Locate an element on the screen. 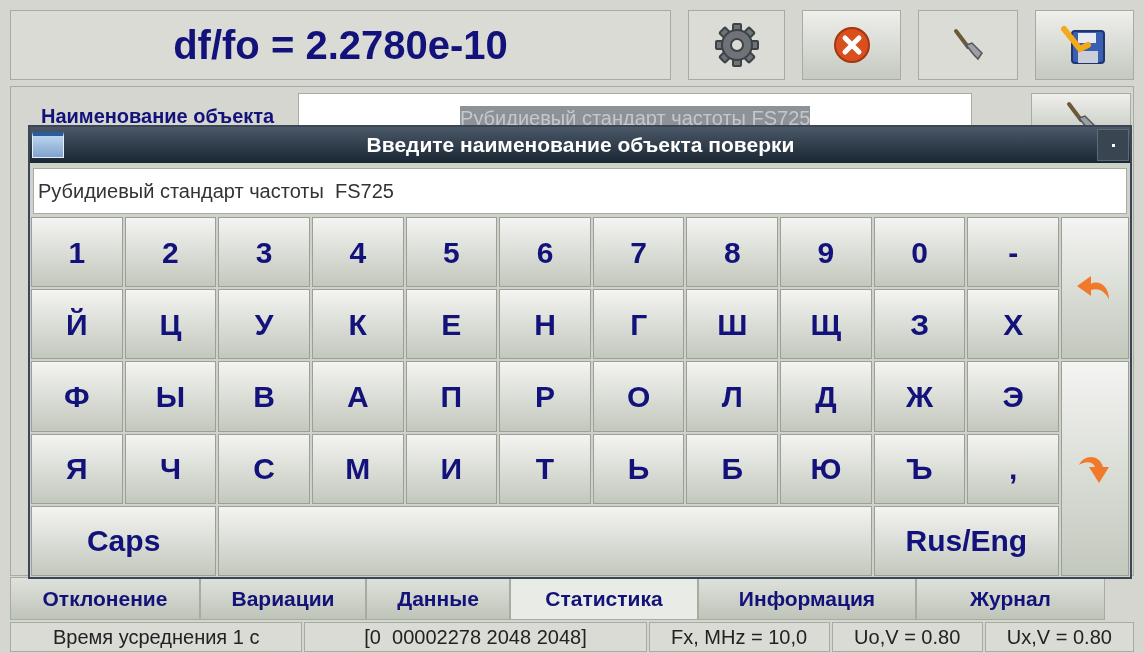 Image resolution: width=1144 pixels, height=653 pixels. status-field: [0 00002278 2048 2048] is located at coordinates (475, 637).